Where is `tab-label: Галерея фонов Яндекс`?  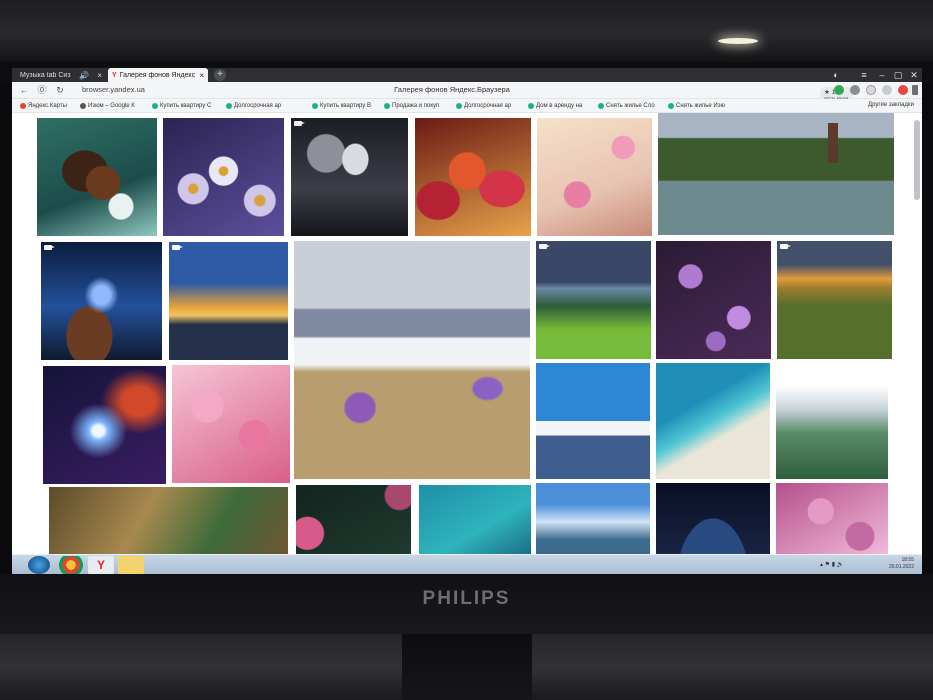 tab-label: Галерея фонов Яндекс is located at coordinates (157, 75).